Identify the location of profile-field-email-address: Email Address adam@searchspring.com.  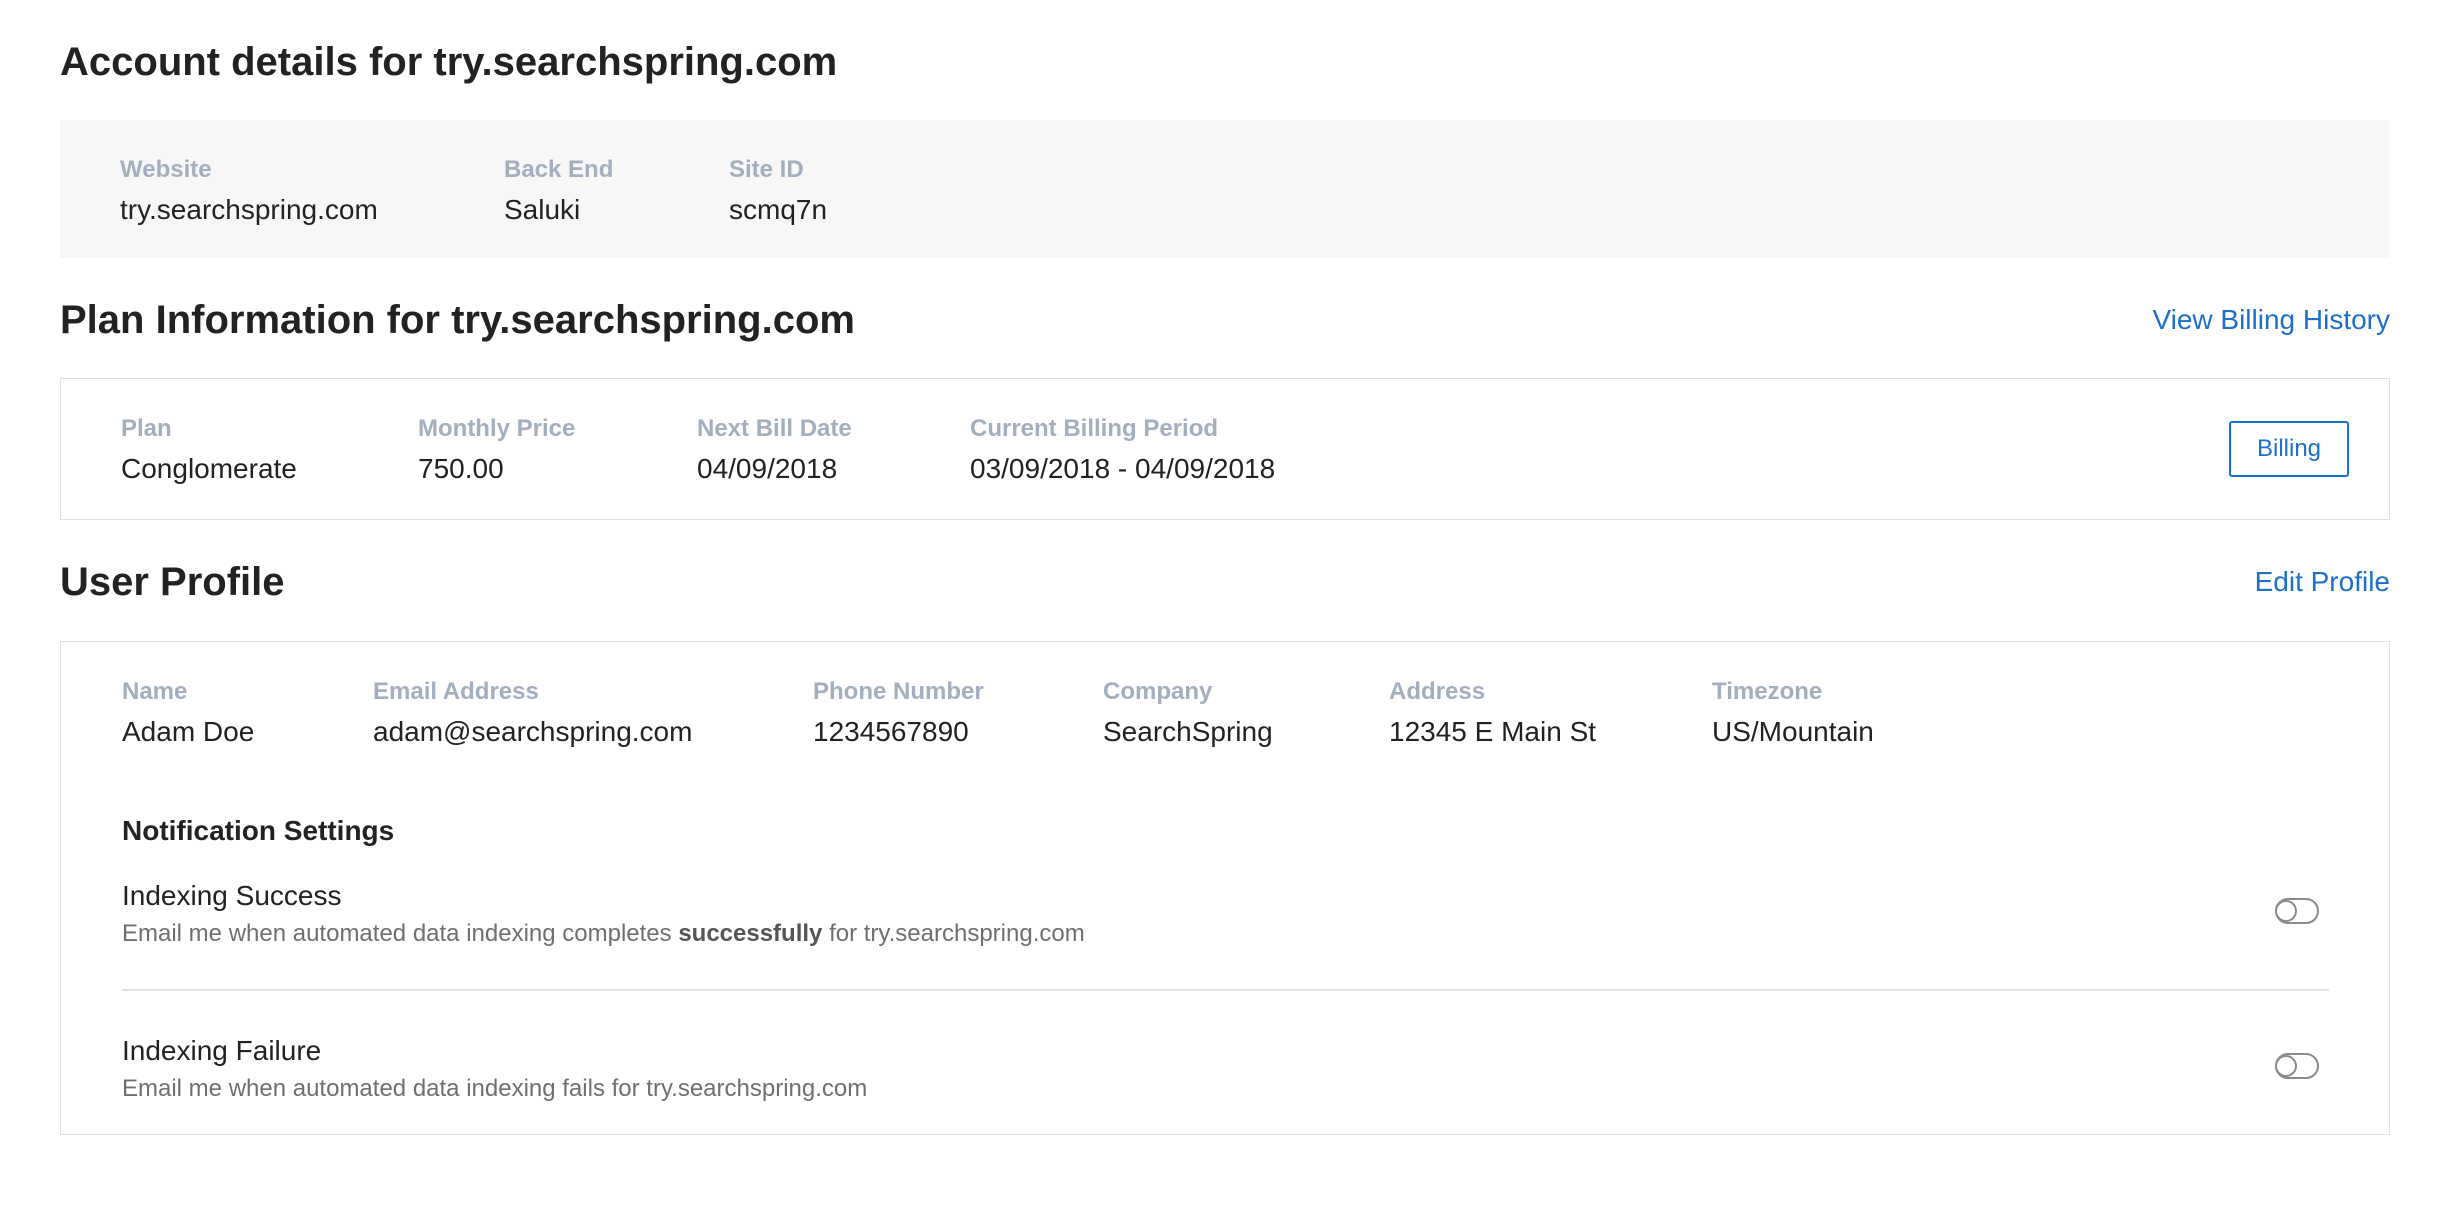
(532, 713).